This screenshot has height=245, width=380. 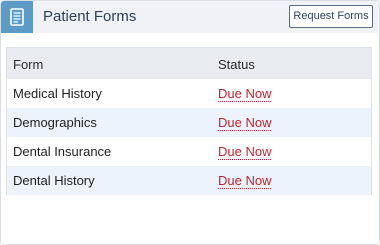 What do you see at coordinates (189, 151) in the screenshot?
I see `table-row: Dental Insurance Due Now` at bounding box center [189, 151].